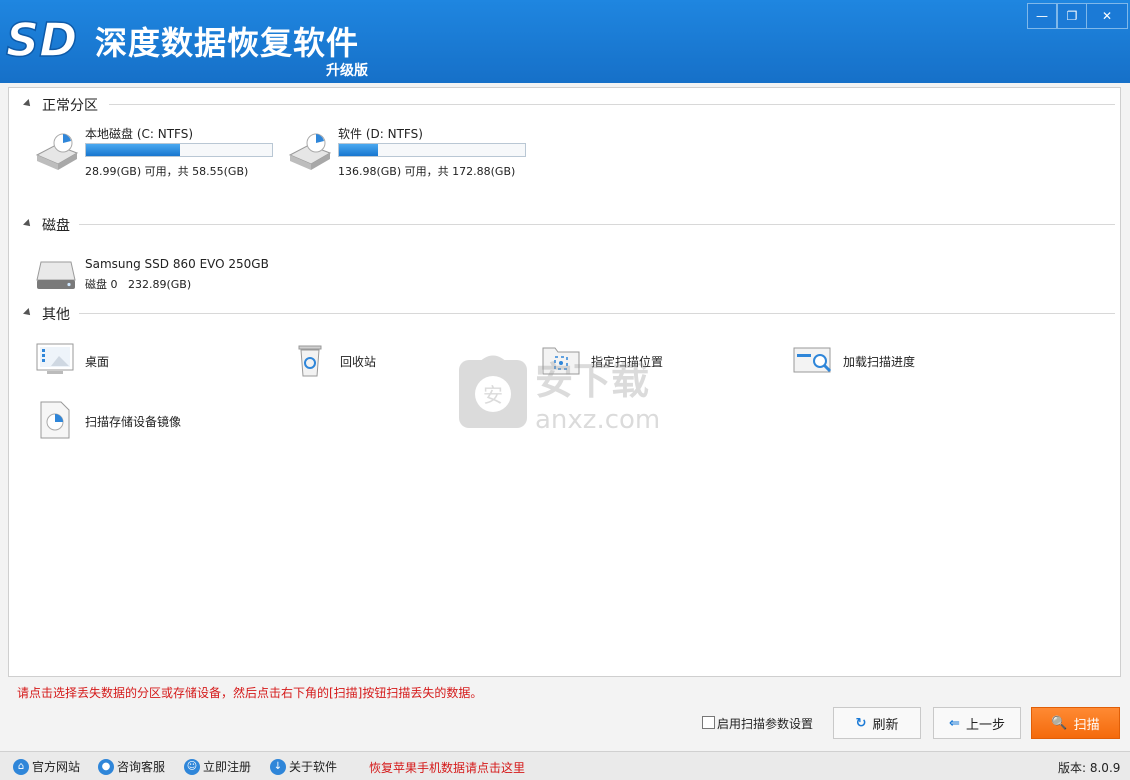  What do you see at coordinates (55, 358) in the screenshot?
I see `desktop-icon` at bounding box center [55, 358].